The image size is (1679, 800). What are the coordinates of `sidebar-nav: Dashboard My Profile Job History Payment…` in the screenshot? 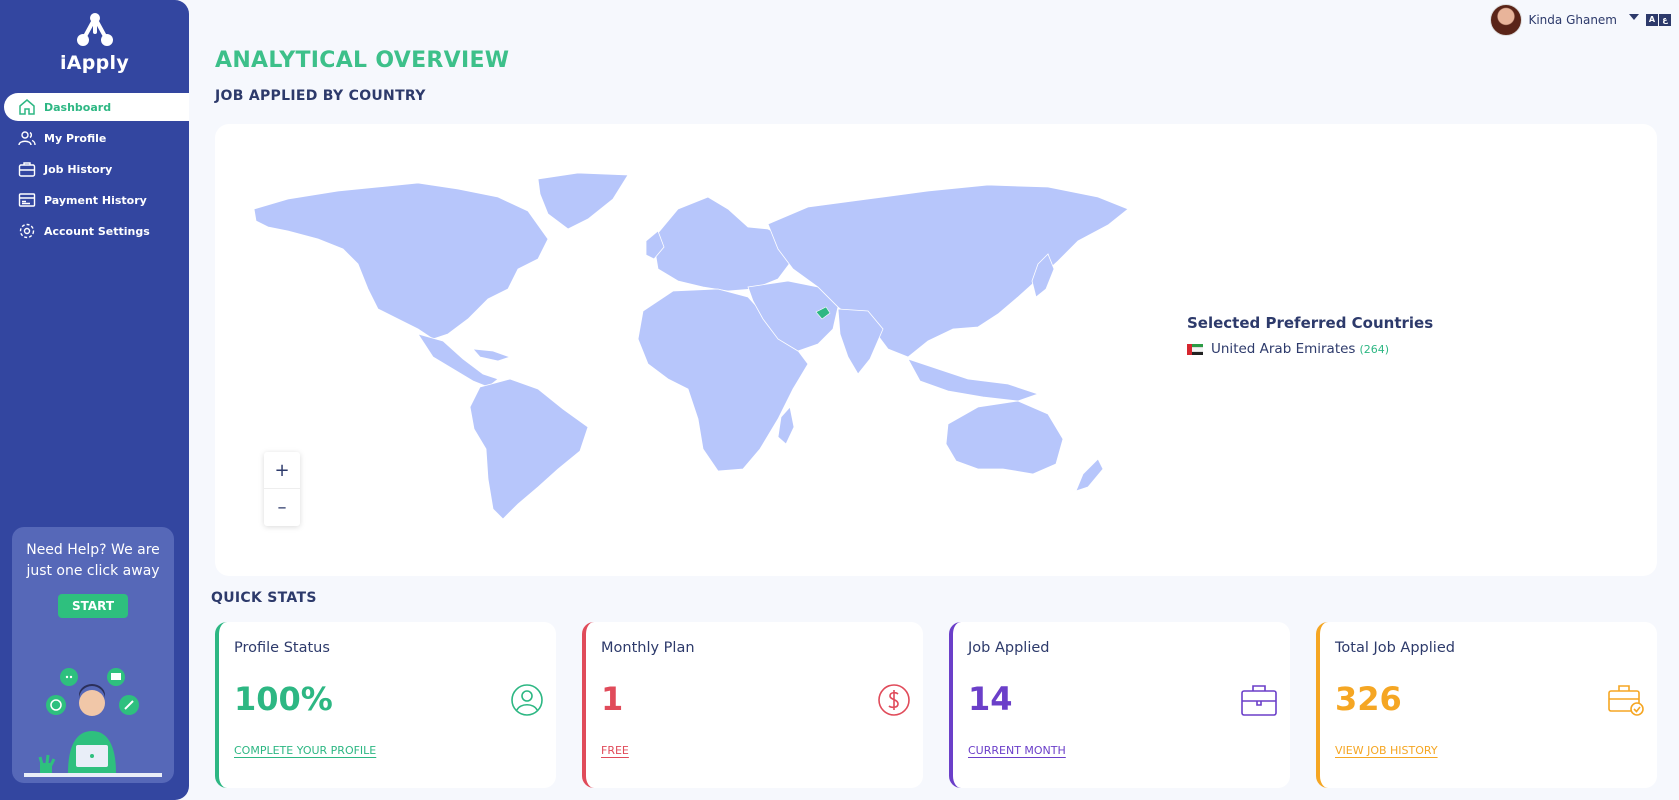 It's located at (94, 170).